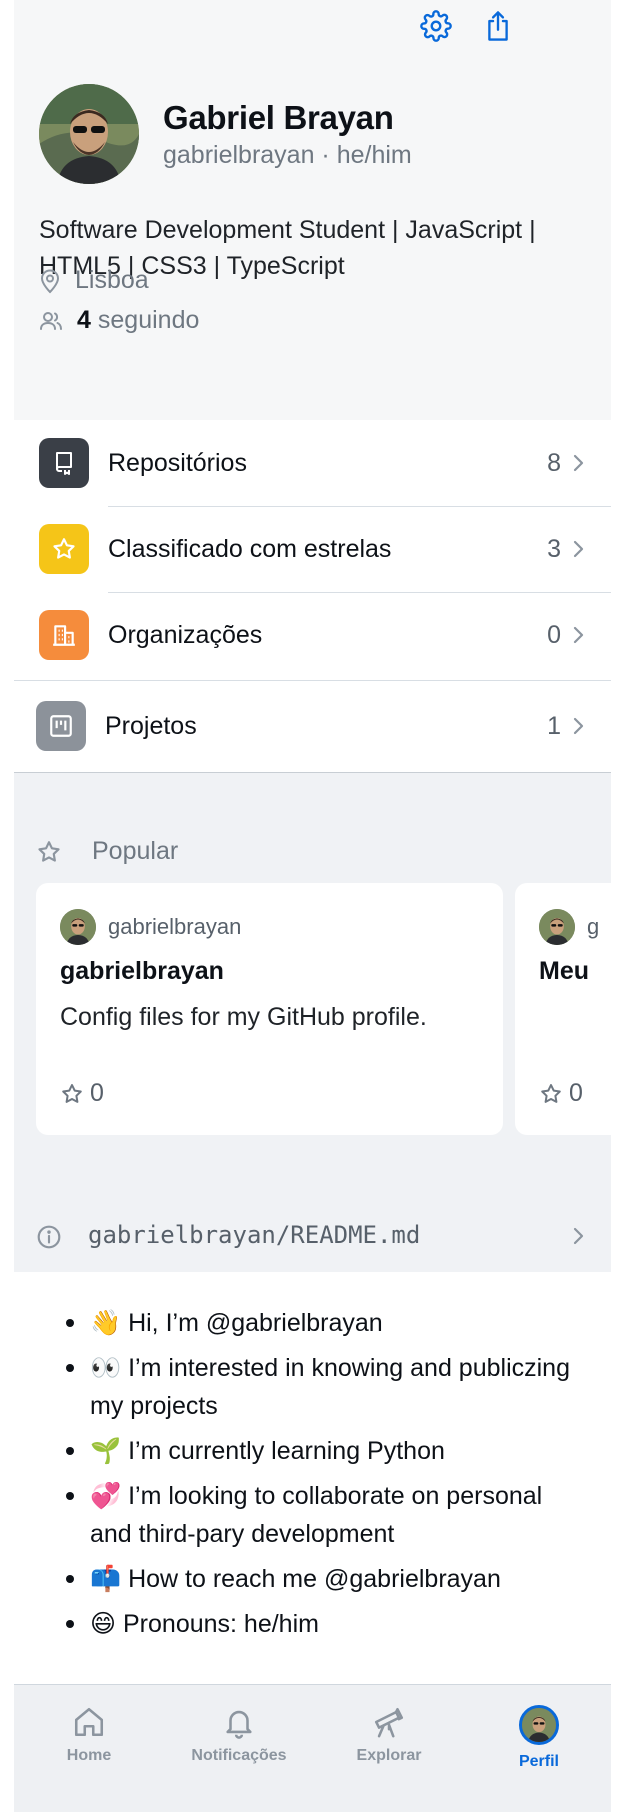 This screenshot has width=618, height=1812. I want to click on readme-header: gabrielbrayan/README.md, so click(312, 1236).